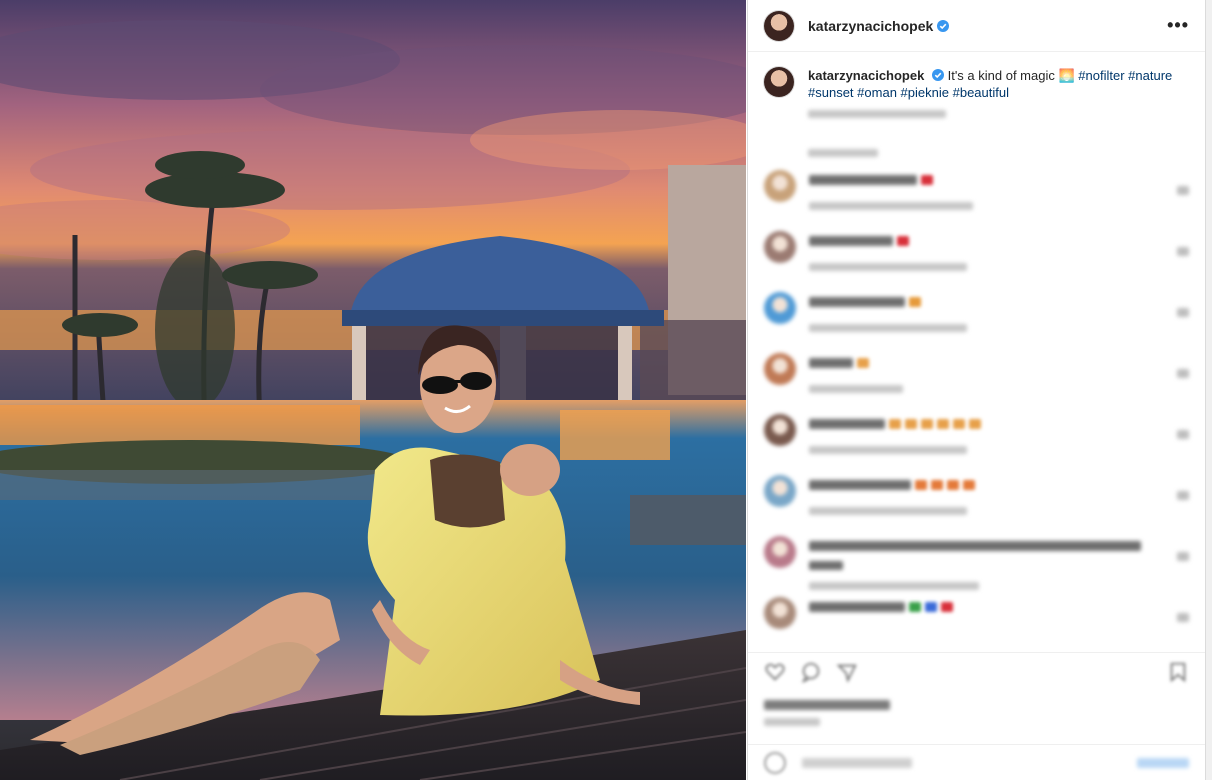 This screenshot has height=780, width=1212. I want to click on hashtag-oman: #oman, so click(877, 92).